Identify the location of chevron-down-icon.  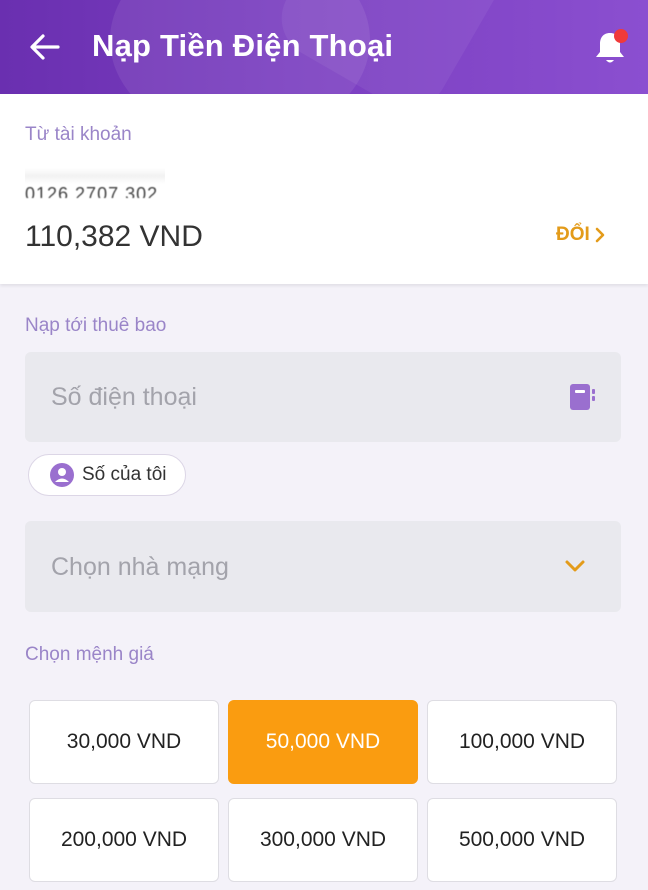
(575, 566).